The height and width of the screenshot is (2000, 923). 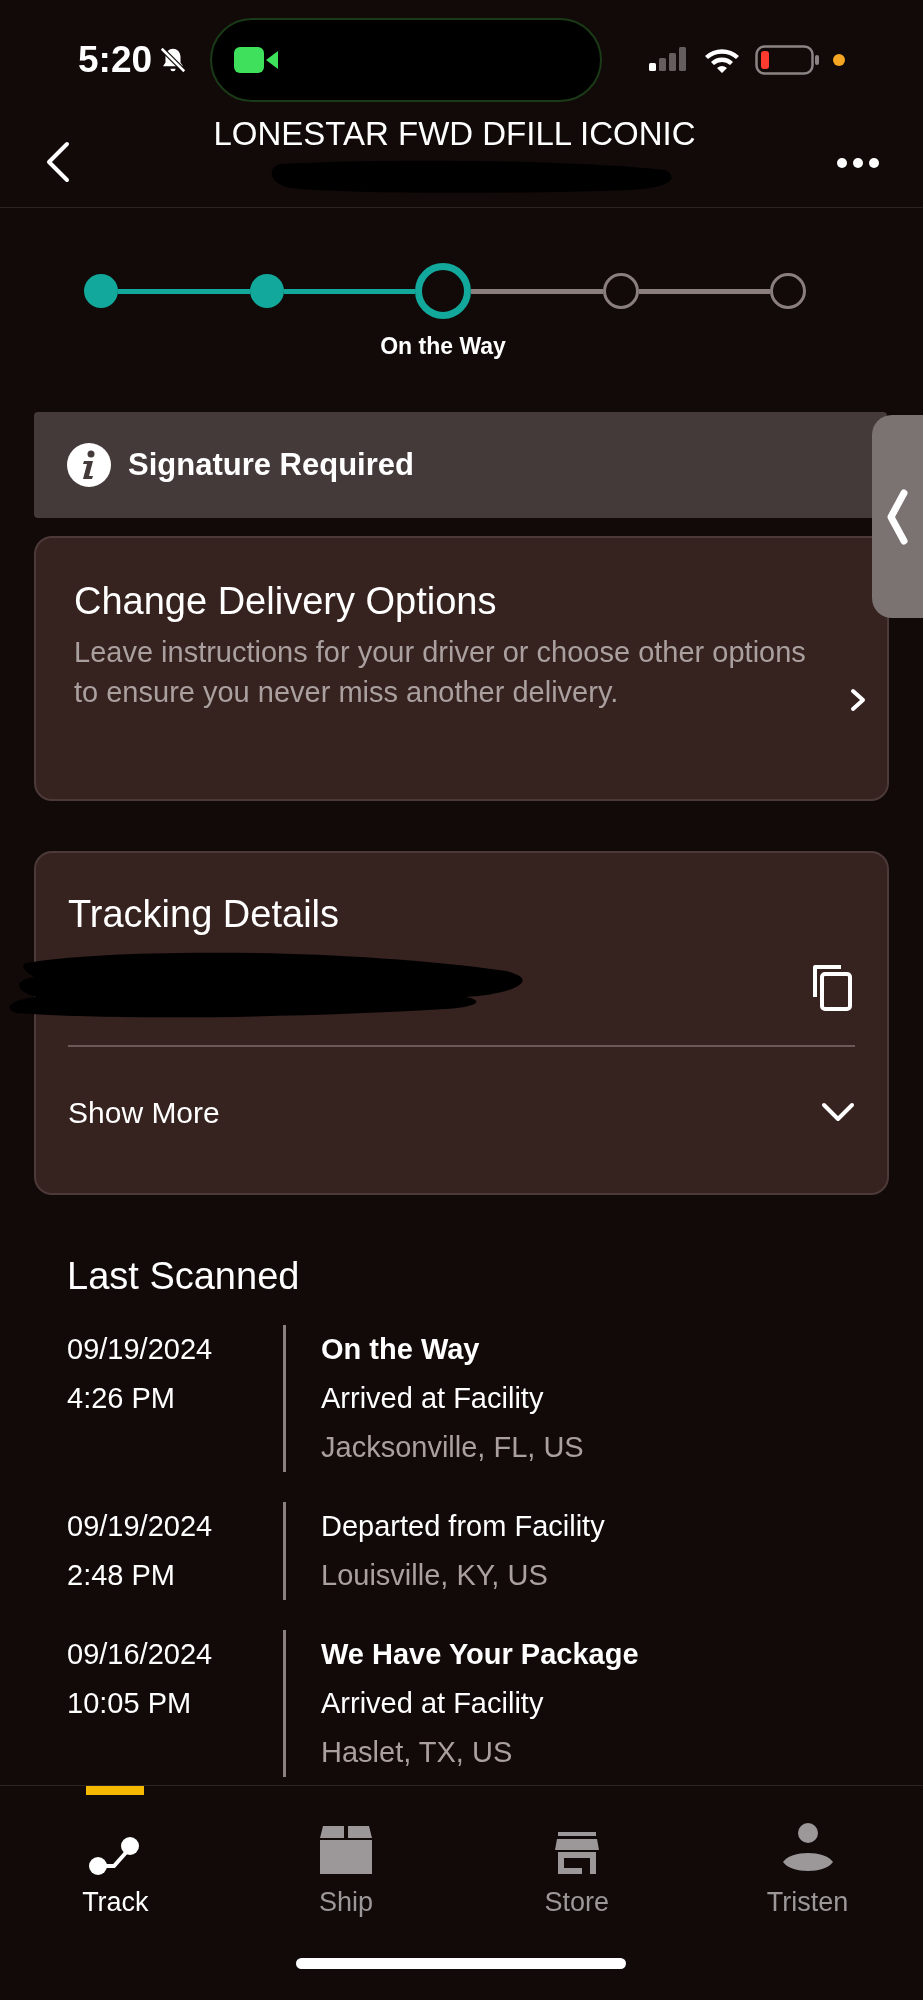 What do you see at coordinates (130, 1703) in the screenshot?
I see `scan-time: 10:05 PM` at bounding box center [130, 1703].